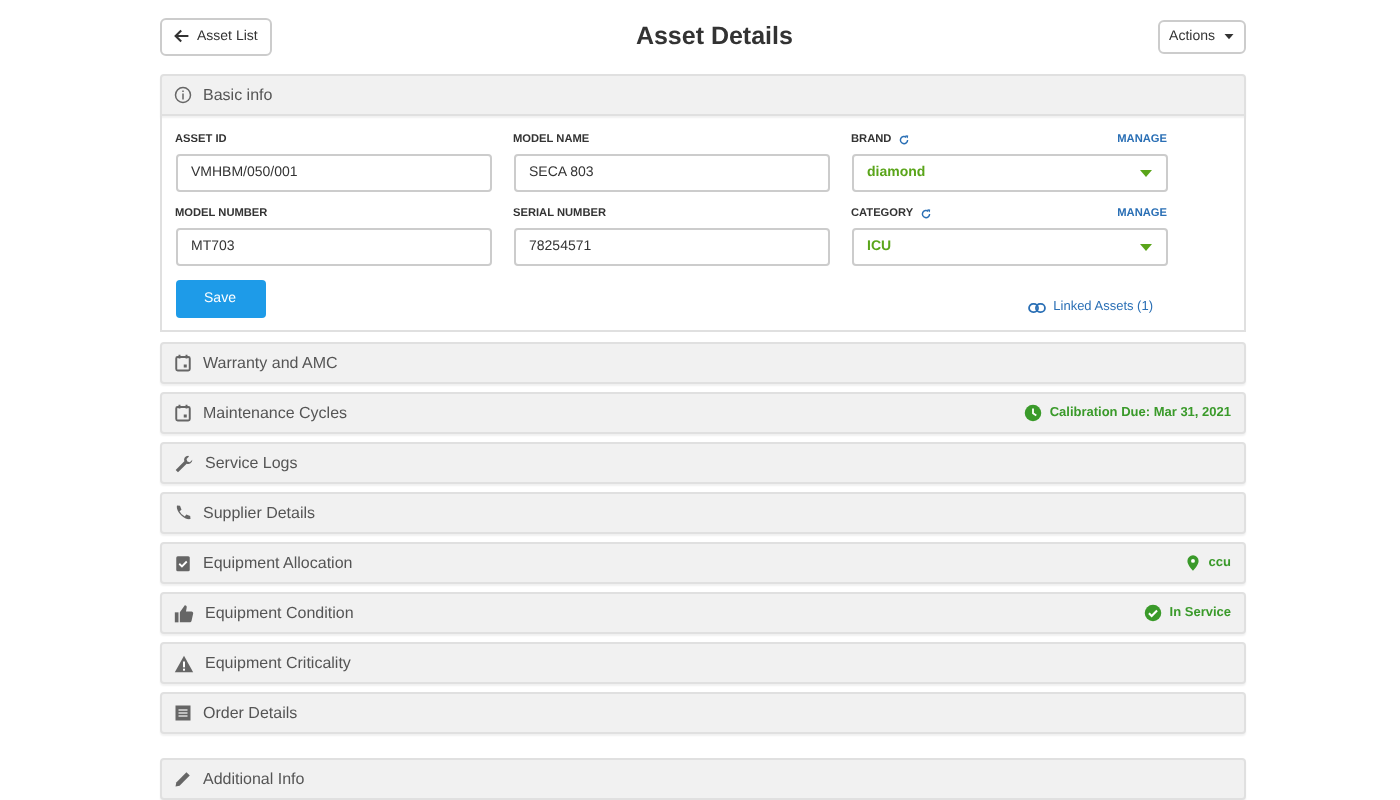 The height and width of the screenshot is (800, 1400). Describe the element at coordinates (252, 463) in the screenshot. I see `section-title: Service Logs` at that location.